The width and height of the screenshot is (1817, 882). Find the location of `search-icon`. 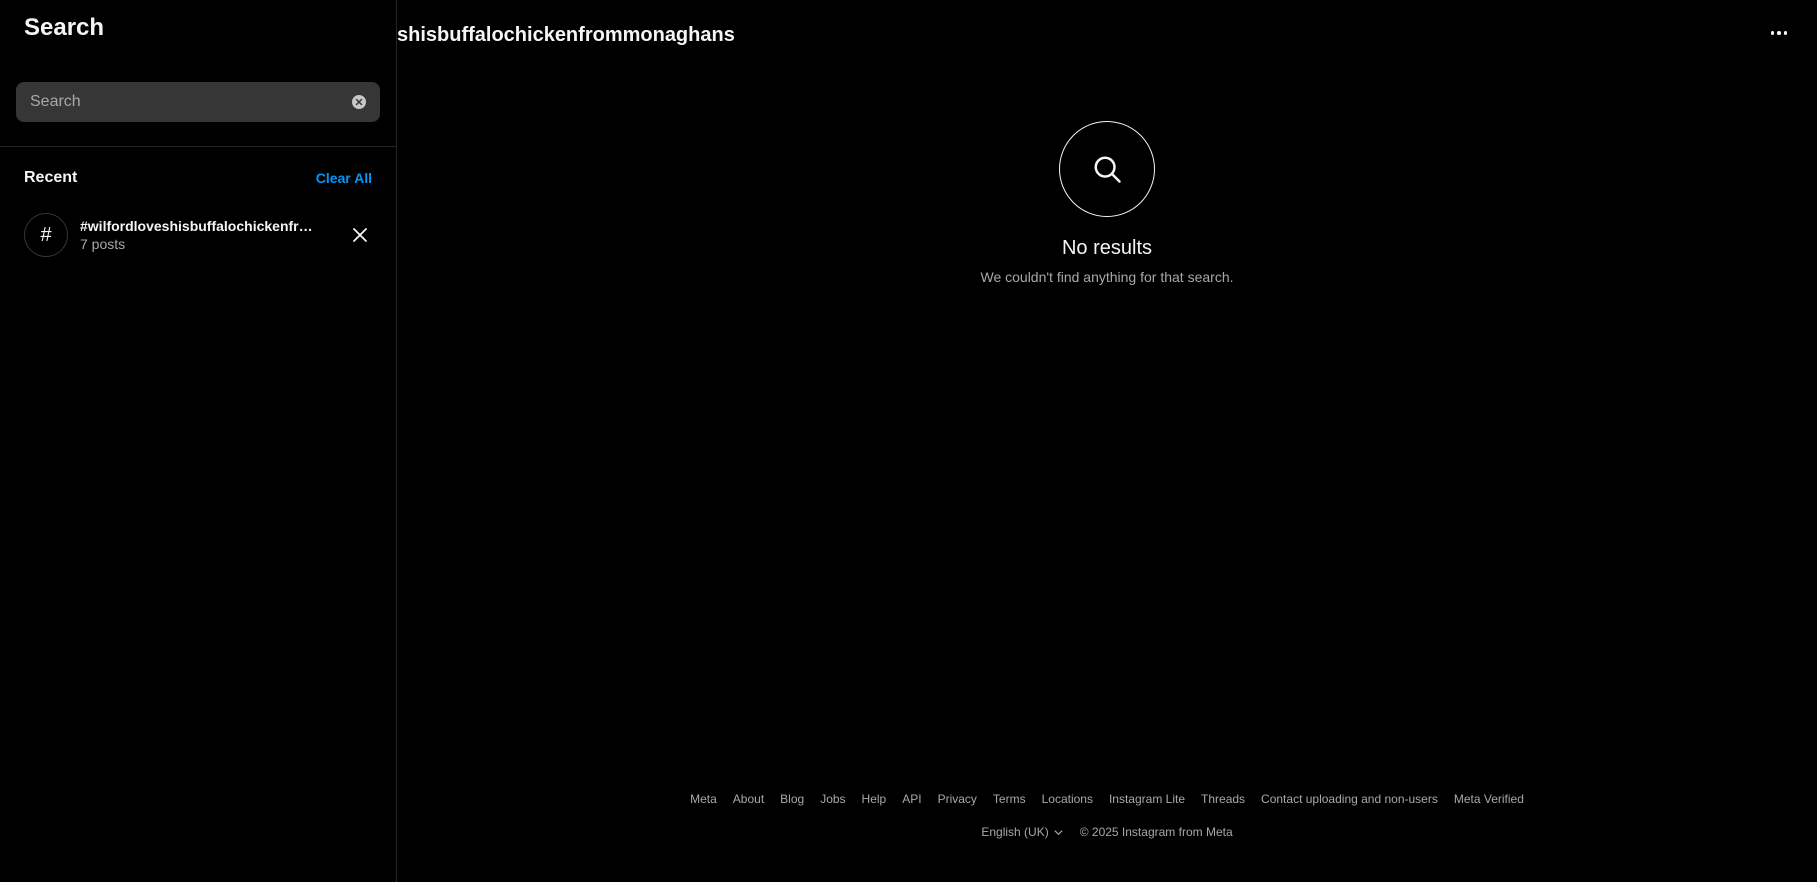

search-icon is located at coordinates (1107, 169).